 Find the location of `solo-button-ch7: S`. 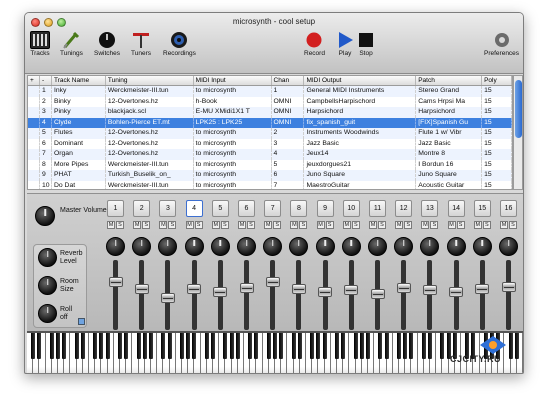

solo-button-ch7: S is located at coordinates (277, 225).